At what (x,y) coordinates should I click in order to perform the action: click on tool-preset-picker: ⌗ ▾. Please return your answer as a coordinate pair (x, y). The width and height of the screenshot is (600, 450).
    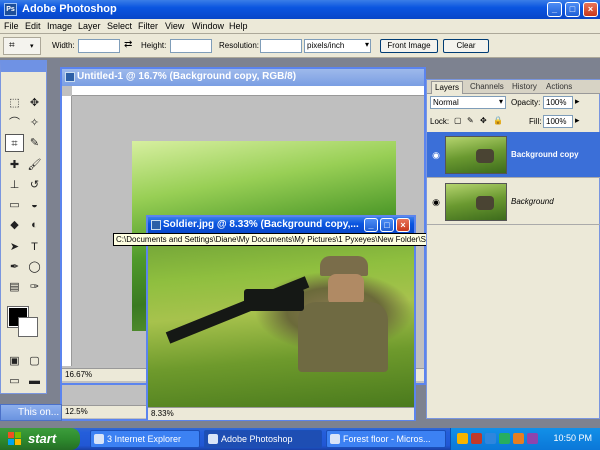
    Looking at the image, I should click on (22, 46).